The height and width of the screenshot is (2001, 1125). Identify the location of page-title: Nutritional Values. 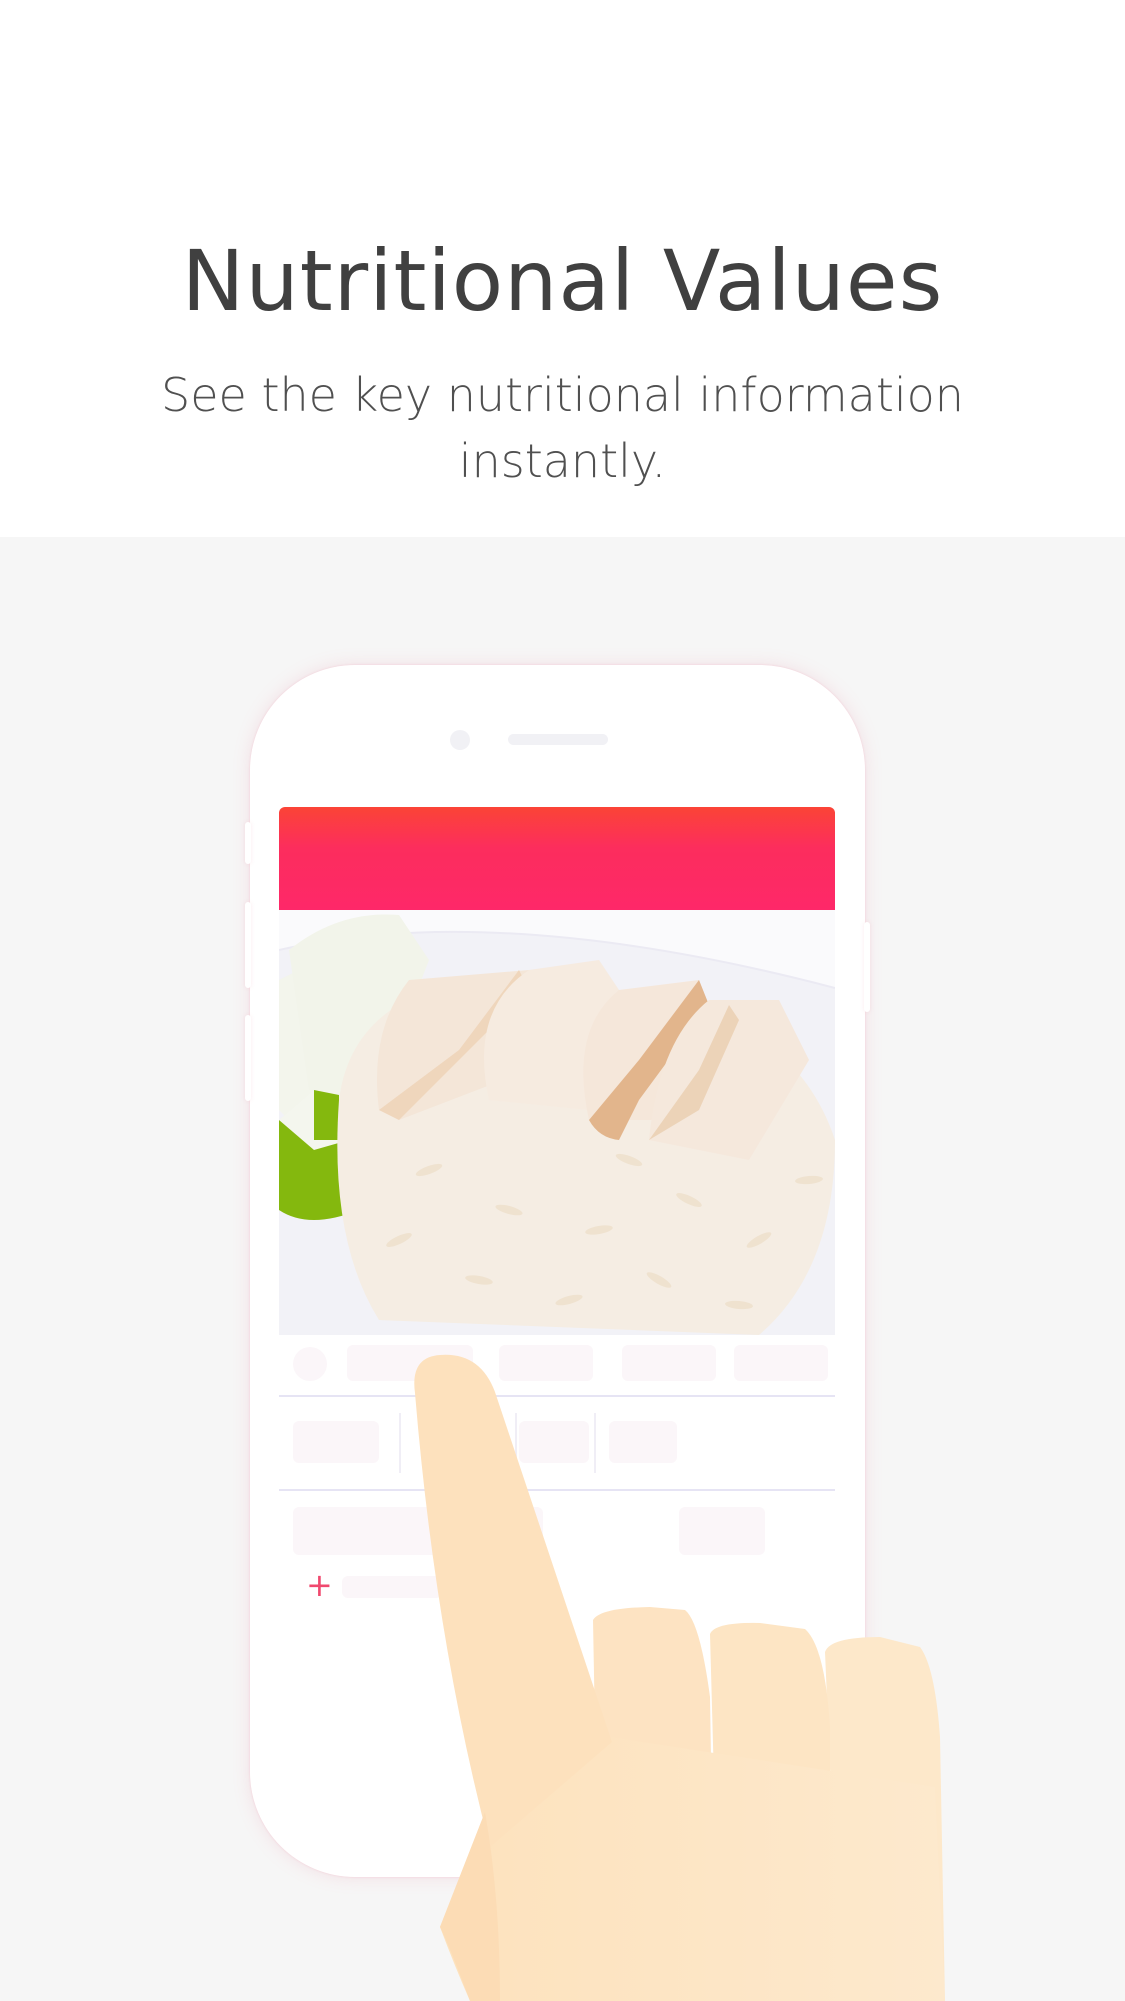
(562, 281).